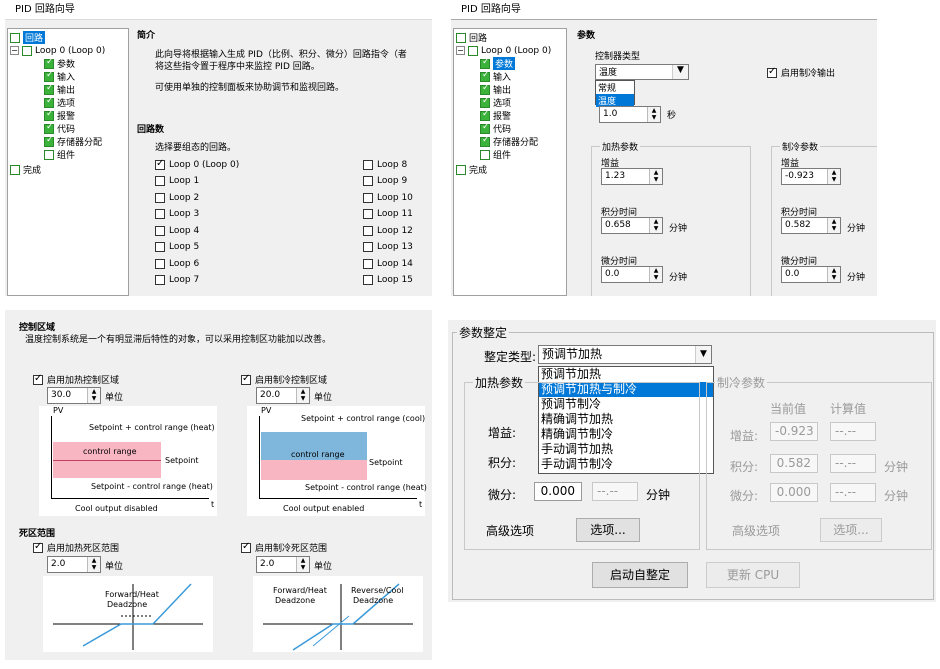 The height and width of the screenshot is (669, 940). Describe the element at coordinates (558, 491) in the screenshot. I see `heat-der-current: 0.000` at that location.